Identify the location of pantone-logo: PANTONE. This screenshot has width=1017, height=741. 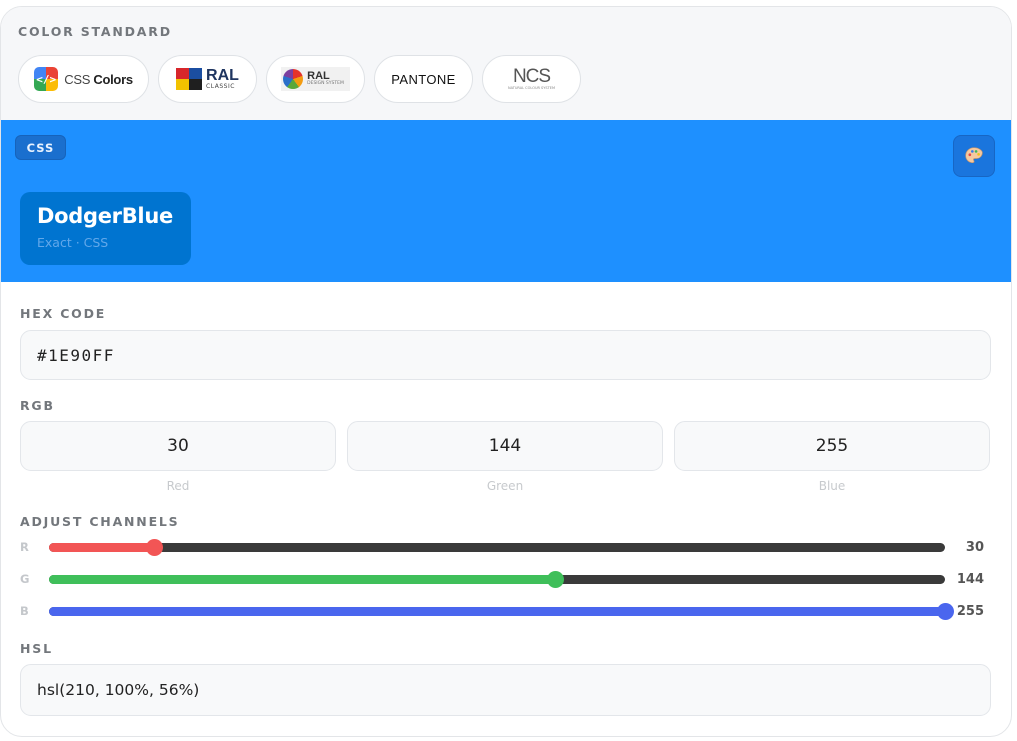
(423, 79).